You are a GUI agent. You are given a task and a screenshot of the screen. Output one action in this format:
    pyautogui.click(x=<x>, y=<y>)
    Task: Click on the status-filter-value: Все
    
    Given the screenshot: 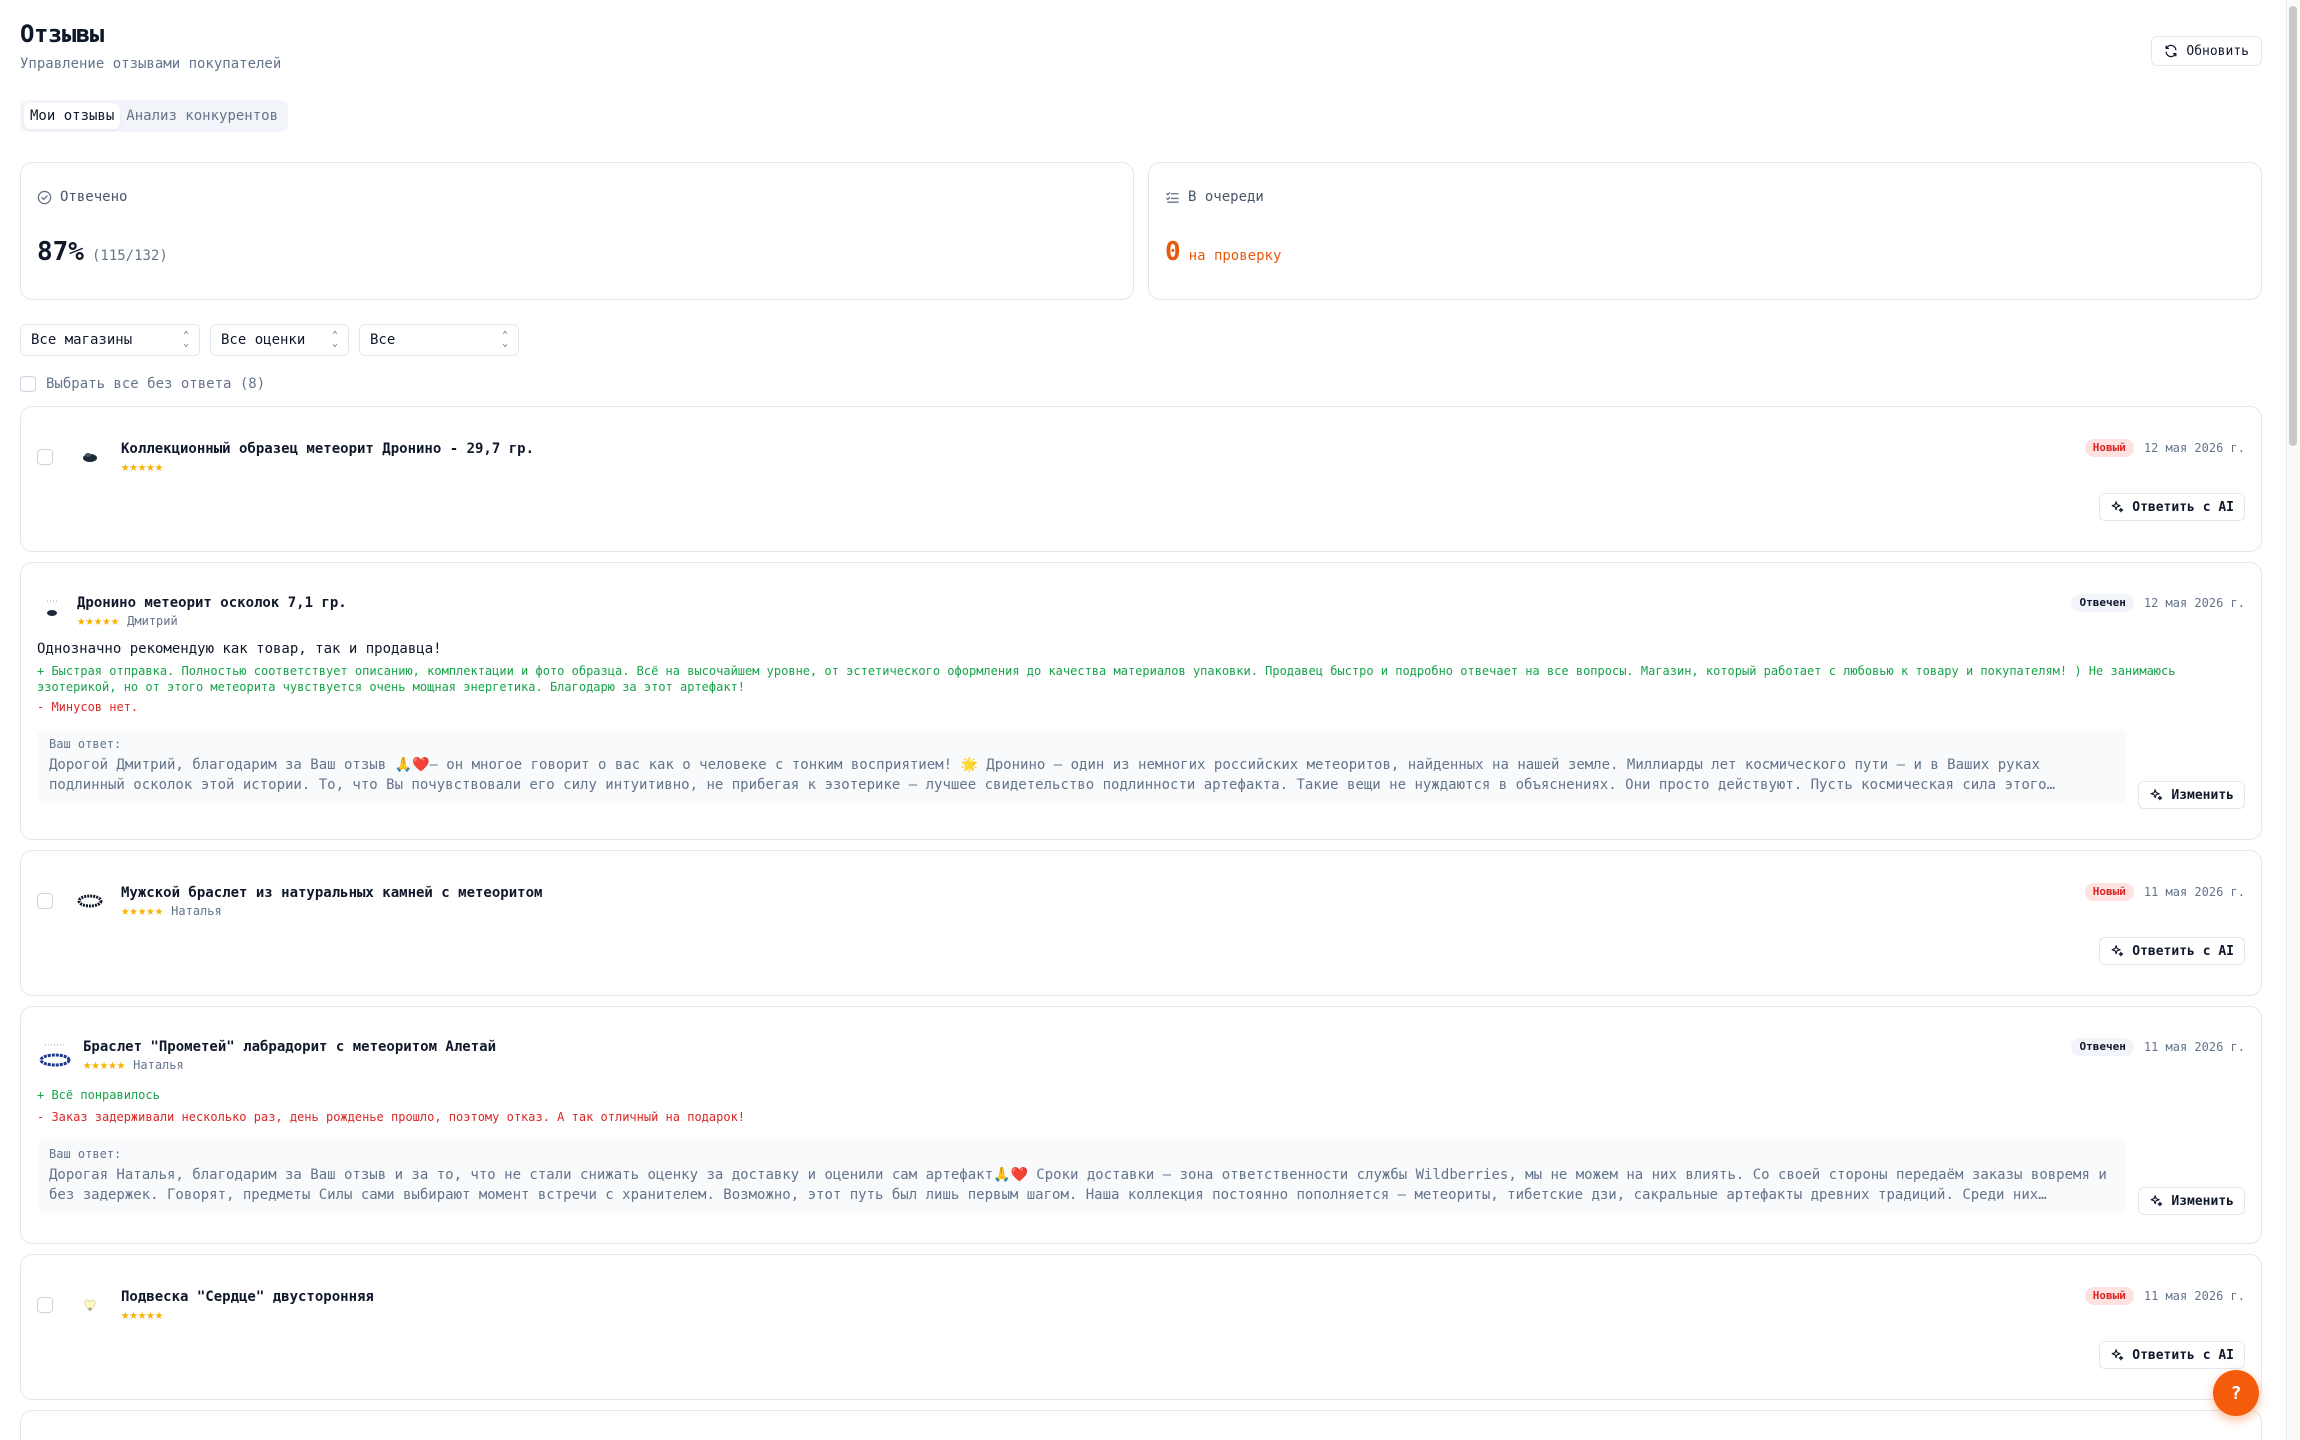 What is the action you would take?
    pyautogui.click(x=383, y=340)
    